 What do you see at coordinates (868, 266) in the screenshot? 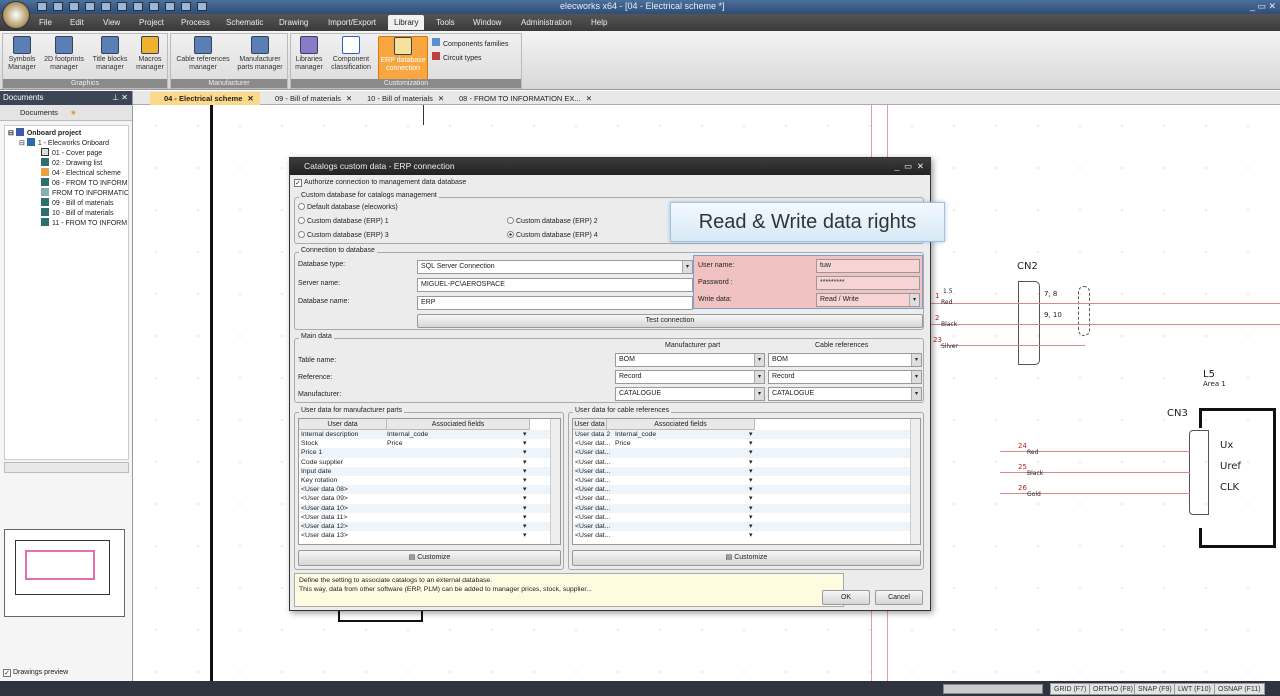
I see `user-name-input: tuw` at bounding box center [868, 266].